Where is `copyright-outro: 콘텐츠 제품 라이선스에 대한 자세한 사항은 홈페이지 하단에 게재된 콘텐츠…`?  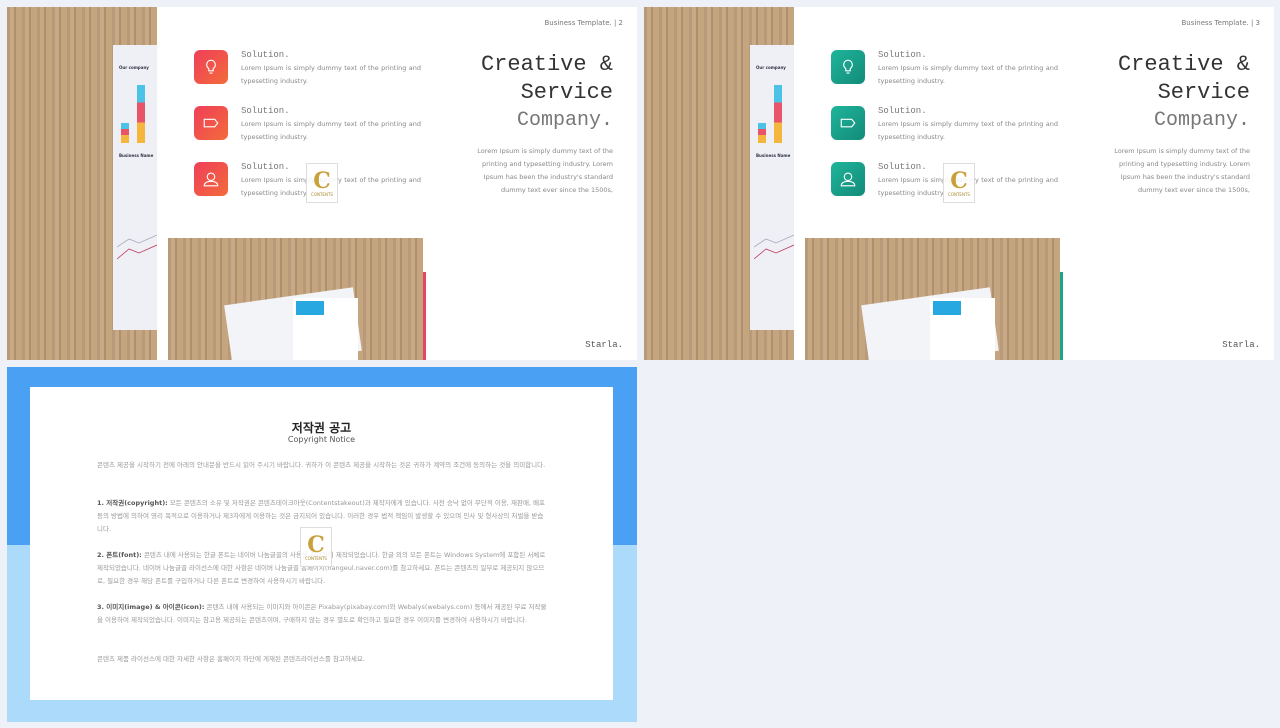
copyright-outro: 콘텐츠 제품 라이선스에 대한 자세한 사항은 홈페이지 하단에 게재된 콘텐츠… is located at coordinates (231, 659).